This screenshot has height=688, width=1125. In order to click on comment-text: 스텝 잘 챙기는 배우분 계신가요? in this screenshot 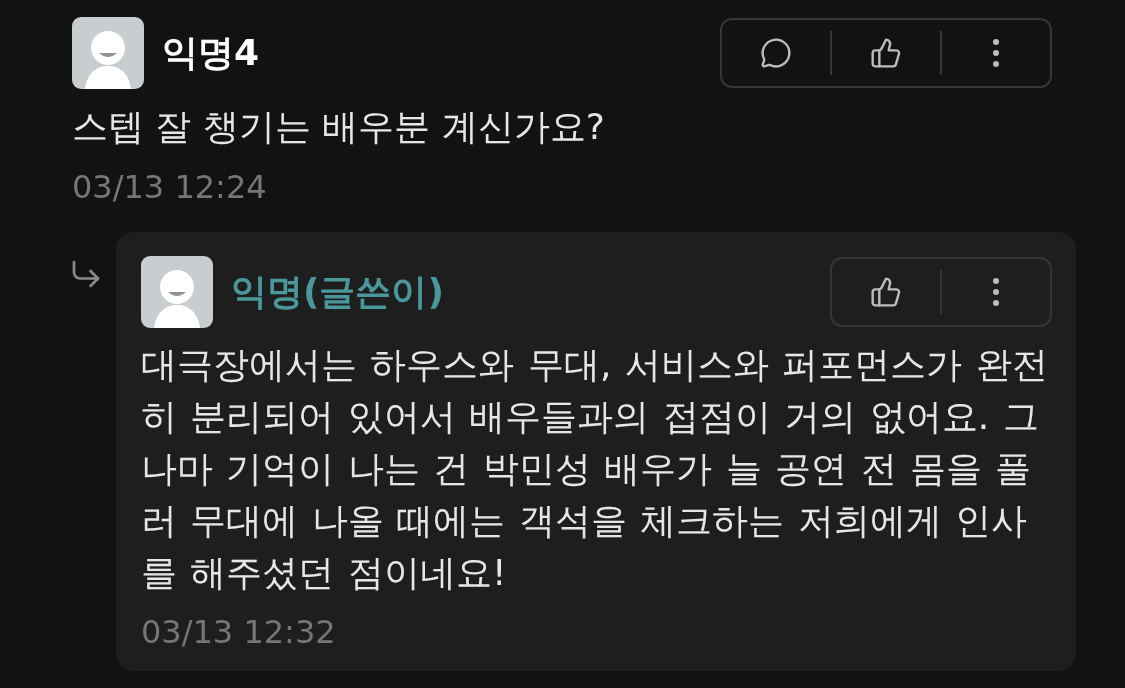, I will do `click(339, 127)`.